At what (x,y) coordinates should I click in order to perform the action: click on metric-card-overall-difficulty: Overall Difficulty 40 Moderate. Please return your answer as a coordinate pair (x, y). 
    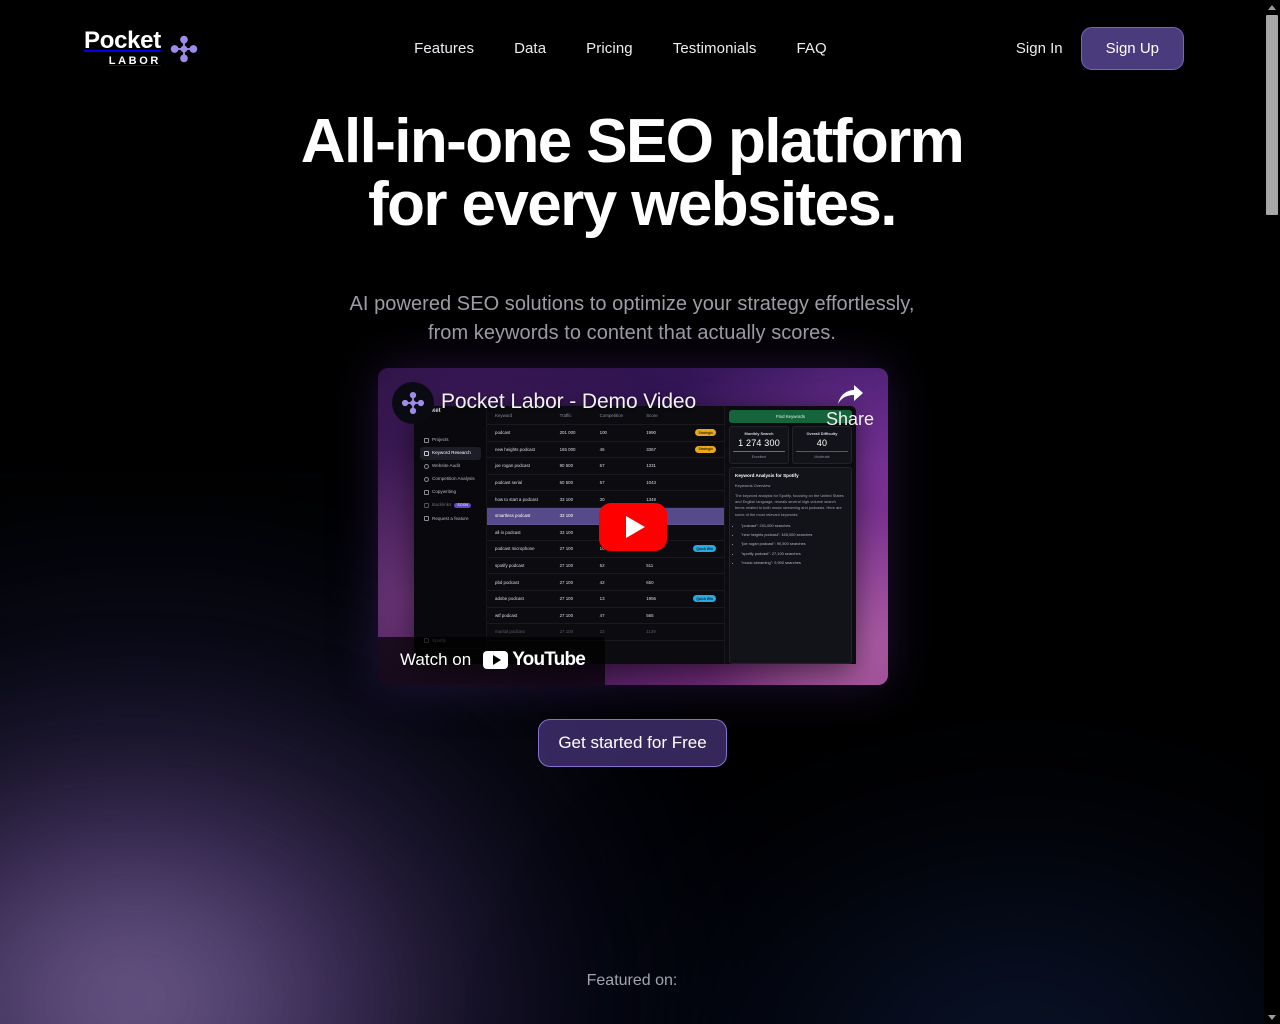
    Looking at the image, I should click on (822, 445).